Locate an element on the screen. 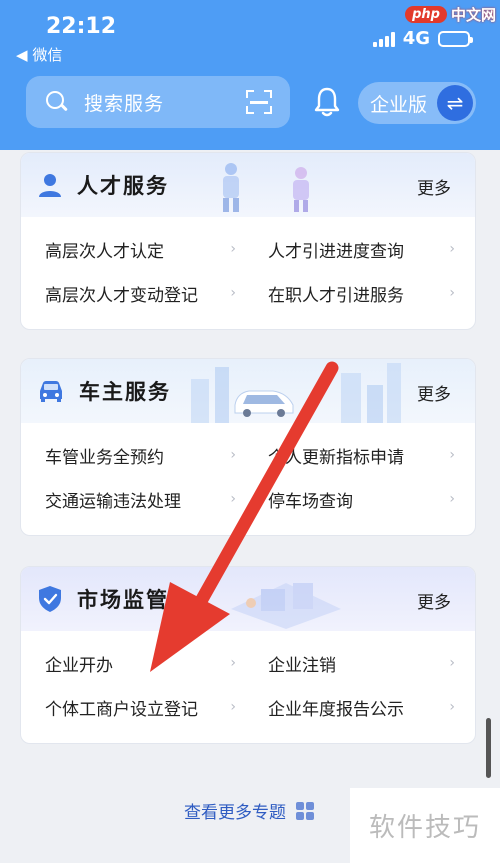 The image size is (500, 863). more-topics-label: 查看更多专题 is located at coordinates (235, 813).